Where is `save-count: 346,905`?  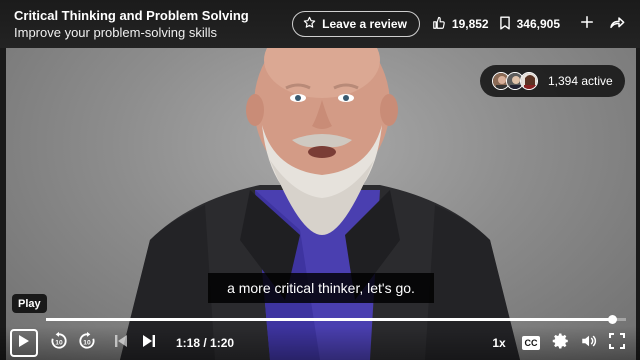
save-count: 346,905 is located at coordinates (538, 24).